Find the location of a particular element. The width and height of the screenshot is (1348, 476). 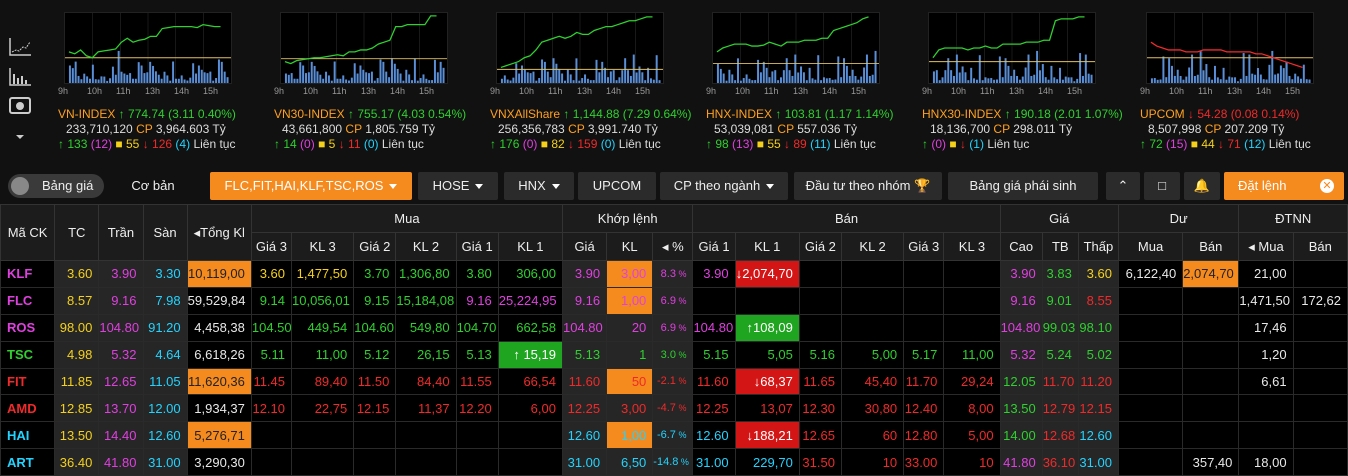

cell-buy-v1: 25,224,95 is located at coordinates (530, 300).